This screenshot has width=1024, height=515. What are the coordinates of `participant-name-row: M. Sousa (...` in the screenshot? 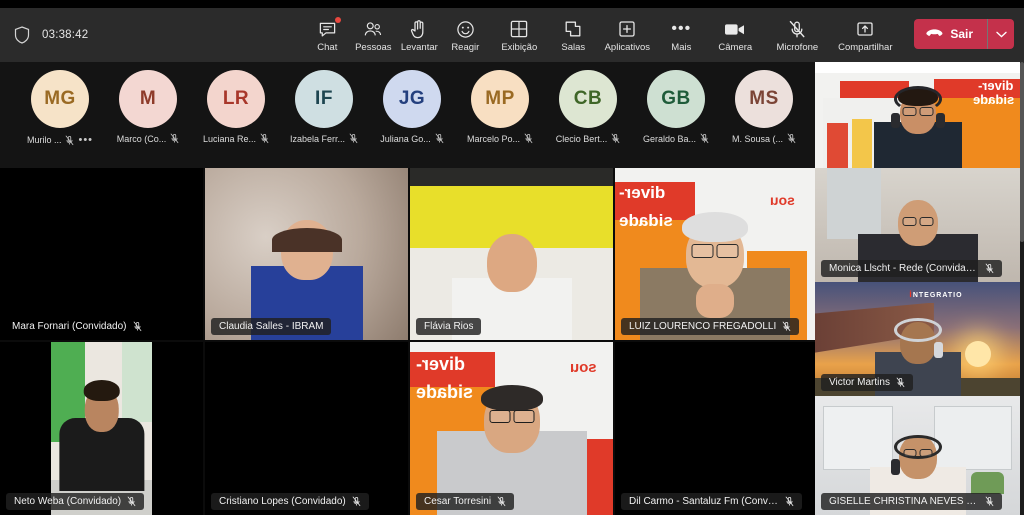 It's located at (764, 138).